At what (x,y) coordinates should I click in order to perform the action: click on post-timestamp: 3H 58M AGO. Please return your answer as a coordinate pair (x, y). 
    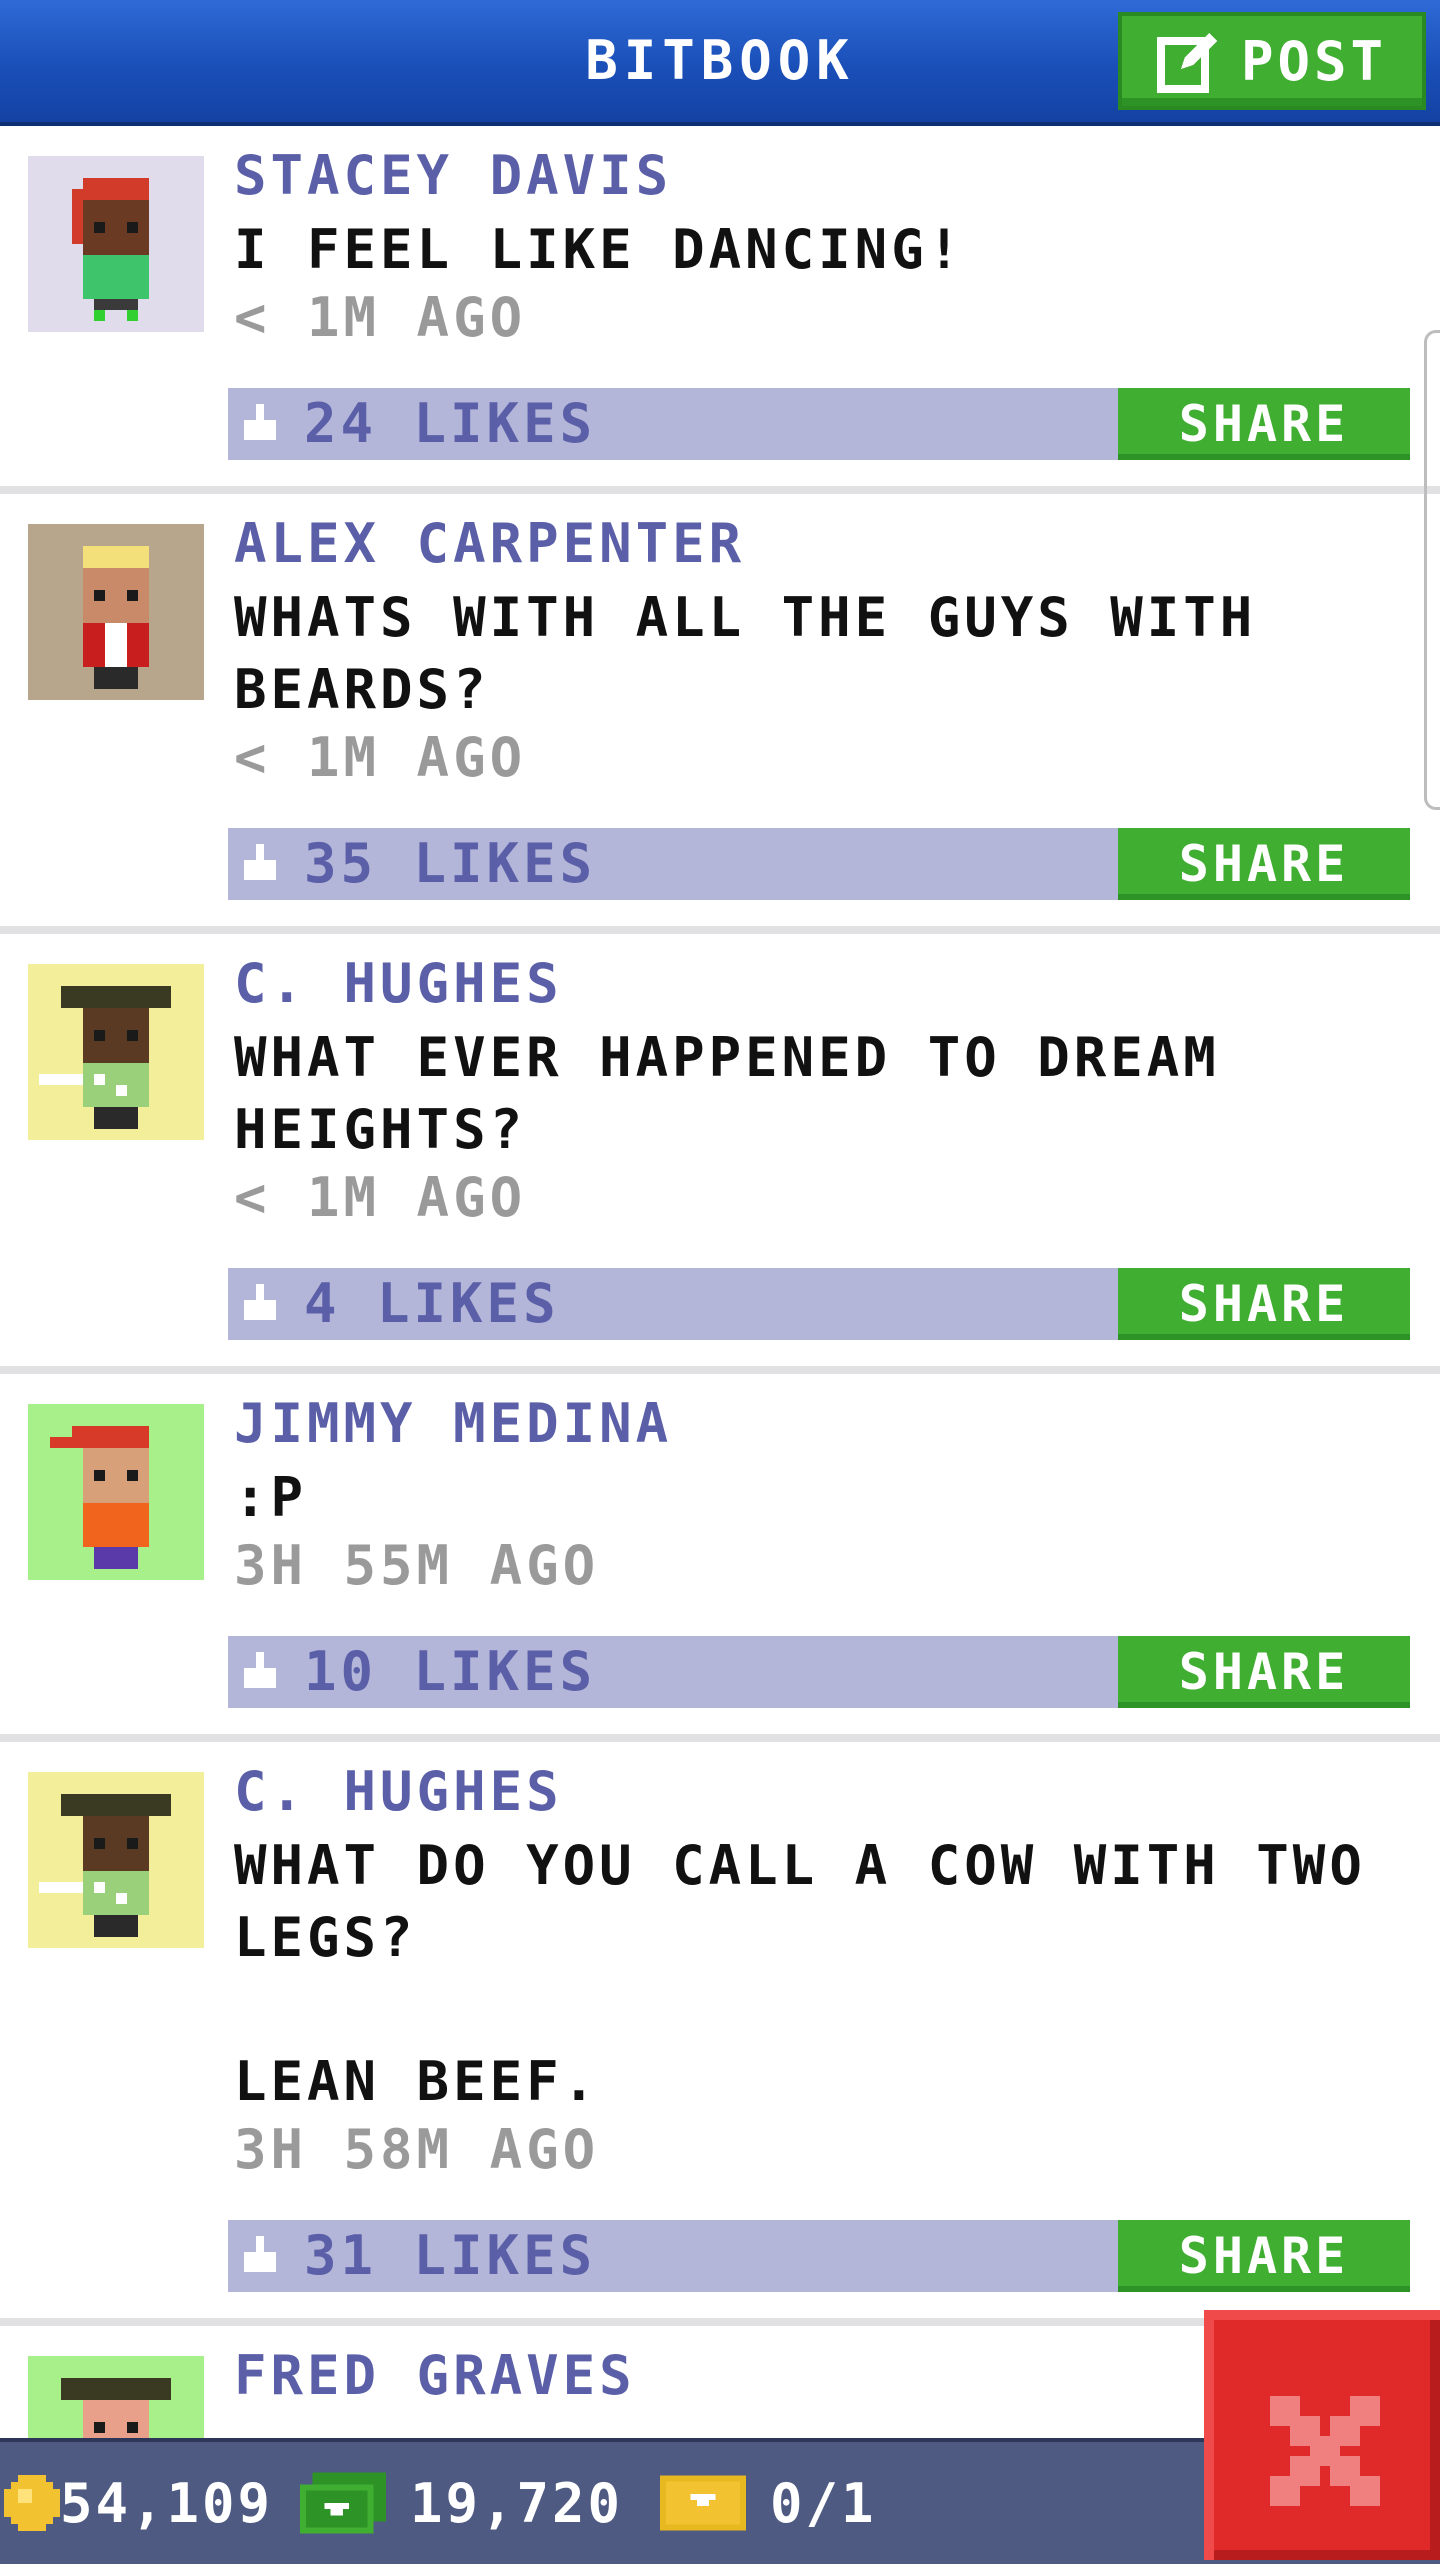
    Looking at the image, I should click on (417, 2149).